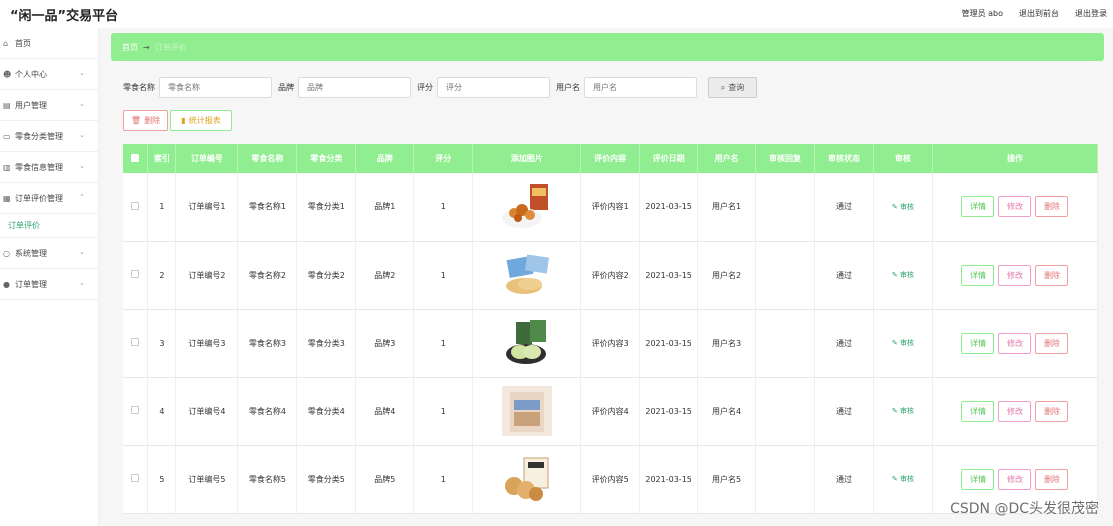  What do you see at coordinates (49, 74) in the screenshot?
I see `sidebar-item-profile: ☻ 个人中心 ⌄` at bounding box center [49, 74].